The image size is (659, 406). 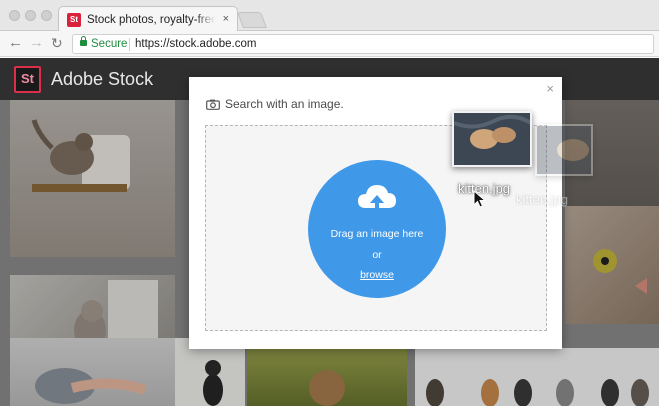 What do you see at coordinates (377, 255) in the screenshot?
I see `or-text: or` at bounding box center [377, 255].